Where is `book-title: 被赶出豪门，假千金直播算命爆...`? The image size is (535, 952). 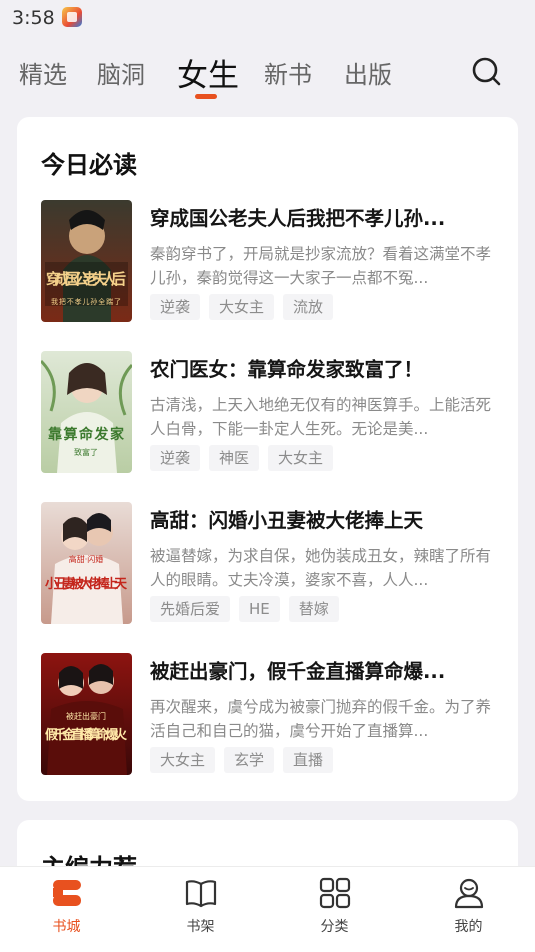 book-title: 被赶出豪门，假千金直播算命爆... is located at coordinates (298, 671).